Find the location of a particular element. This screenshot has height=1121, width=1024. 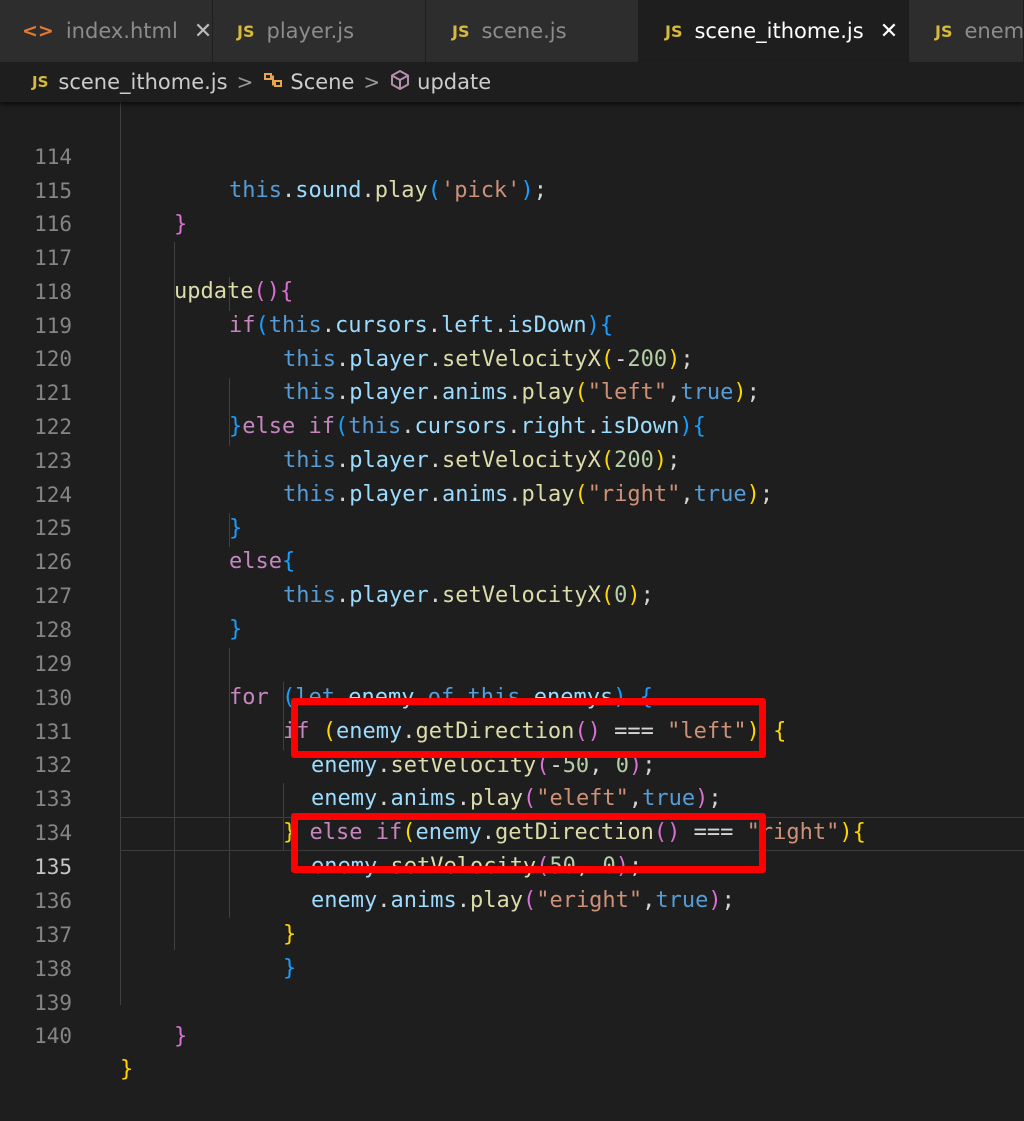

code-line: 120 this.player.anims.play("left",true); is located at coordinates (512, 356).